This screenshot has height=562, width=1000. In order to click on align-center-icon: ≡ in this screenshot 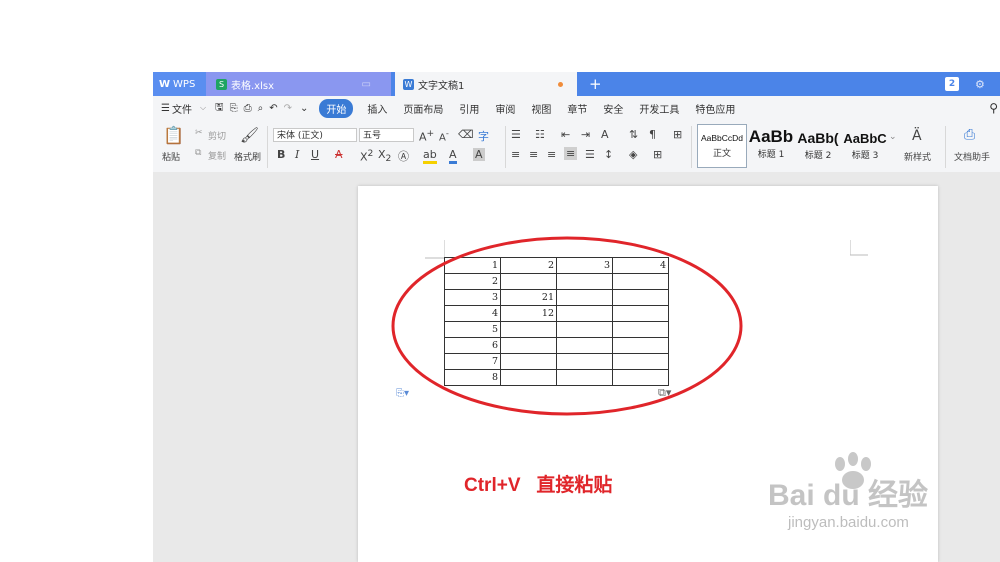, I will do `click(533, 154)`.